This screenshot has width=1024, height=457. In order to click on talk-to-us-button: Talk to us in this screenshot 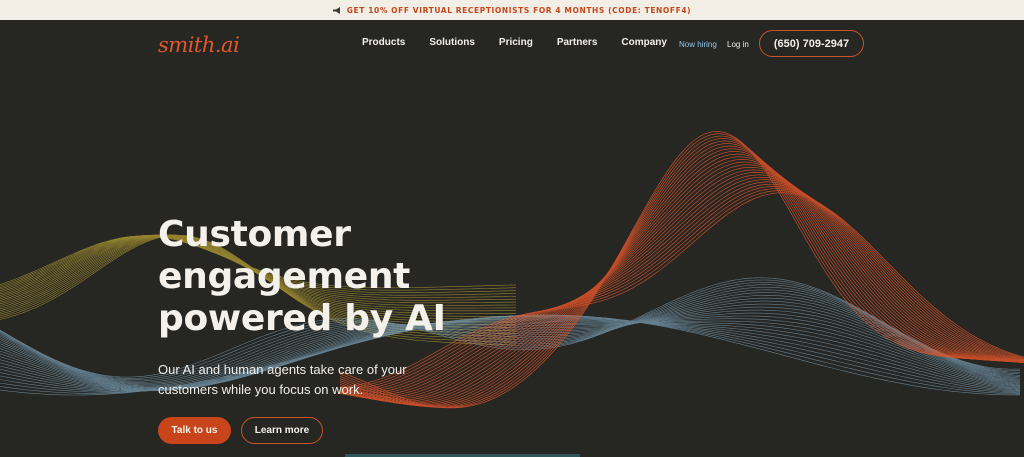, I will do `click(194, 430)`.